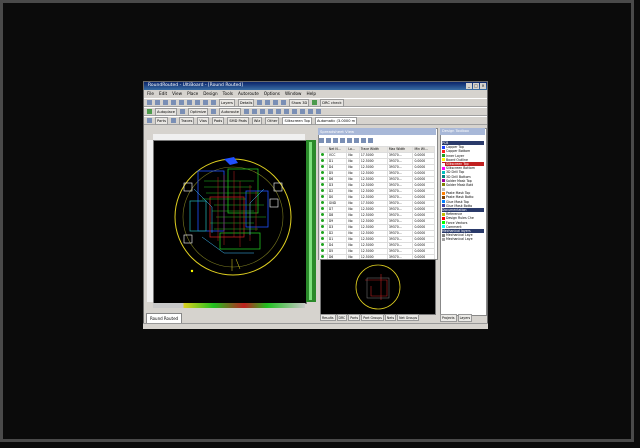 This screenshot has width=640, height=448. What do you see at coordinates (363, 140) in the screenshot?
I see `zoom-icon` at bounding box center [363, 140].